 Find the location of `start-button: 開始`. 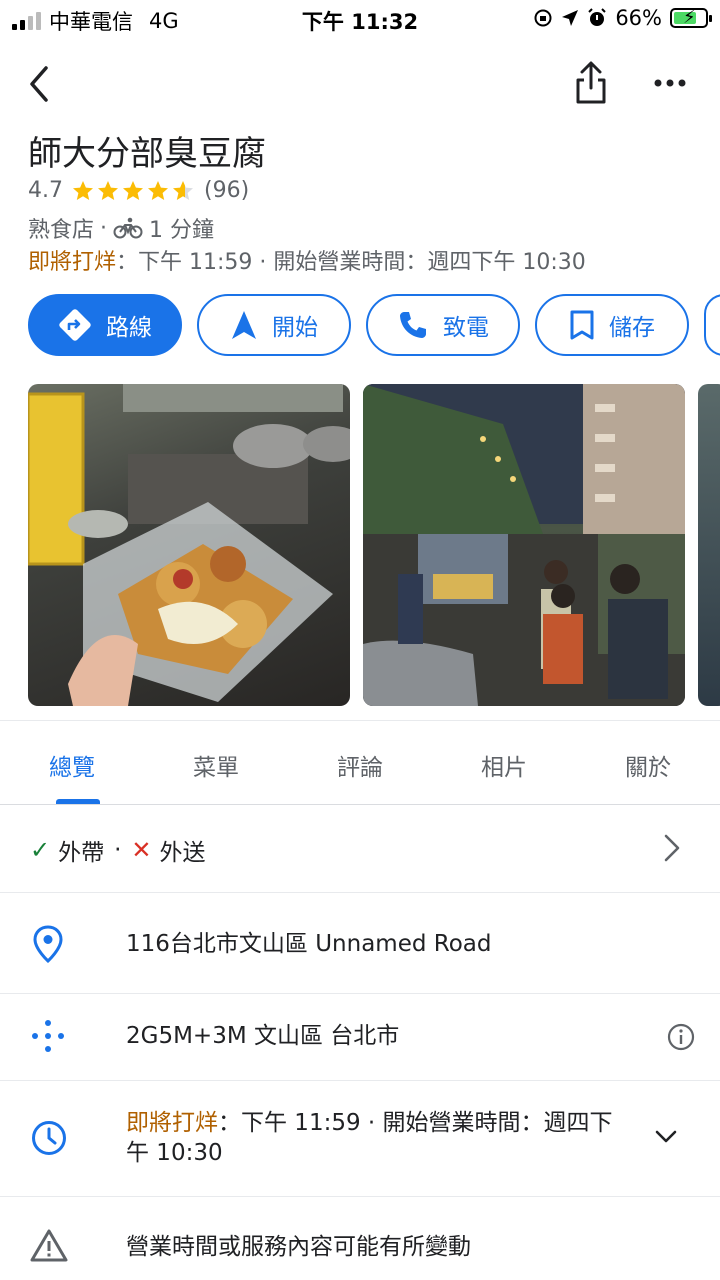

start-button: 開始 is located at coordinates (274, 325).